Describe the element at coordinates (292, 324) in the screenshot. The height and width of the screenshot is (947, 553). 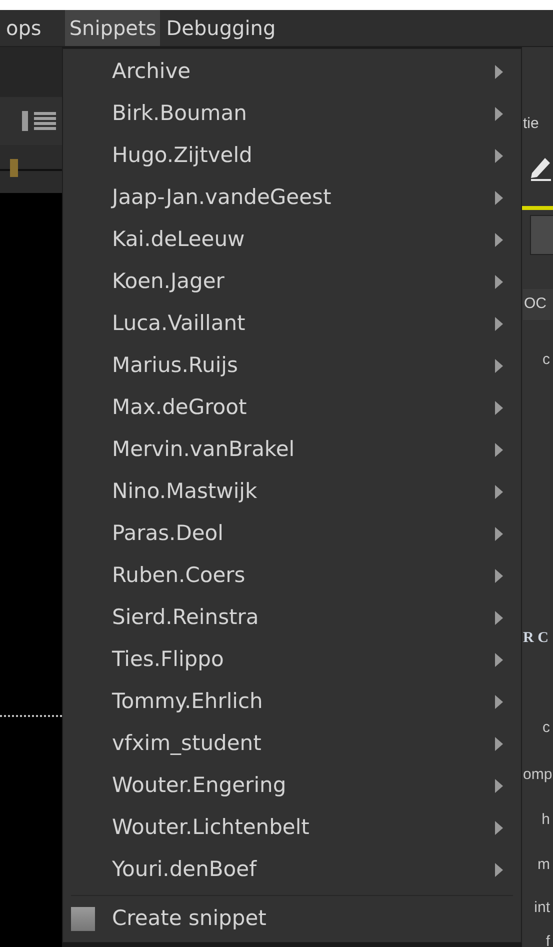
I see `menu-item: Luca.Vaillant` at that location.